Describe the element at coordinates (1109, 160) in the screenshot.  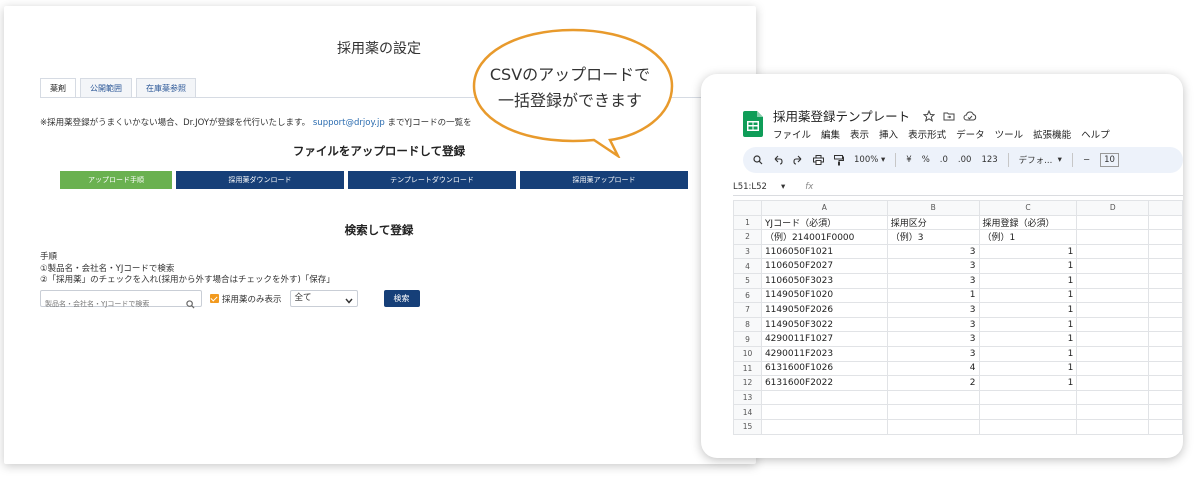
I see `font-size-input: 10` at that location.